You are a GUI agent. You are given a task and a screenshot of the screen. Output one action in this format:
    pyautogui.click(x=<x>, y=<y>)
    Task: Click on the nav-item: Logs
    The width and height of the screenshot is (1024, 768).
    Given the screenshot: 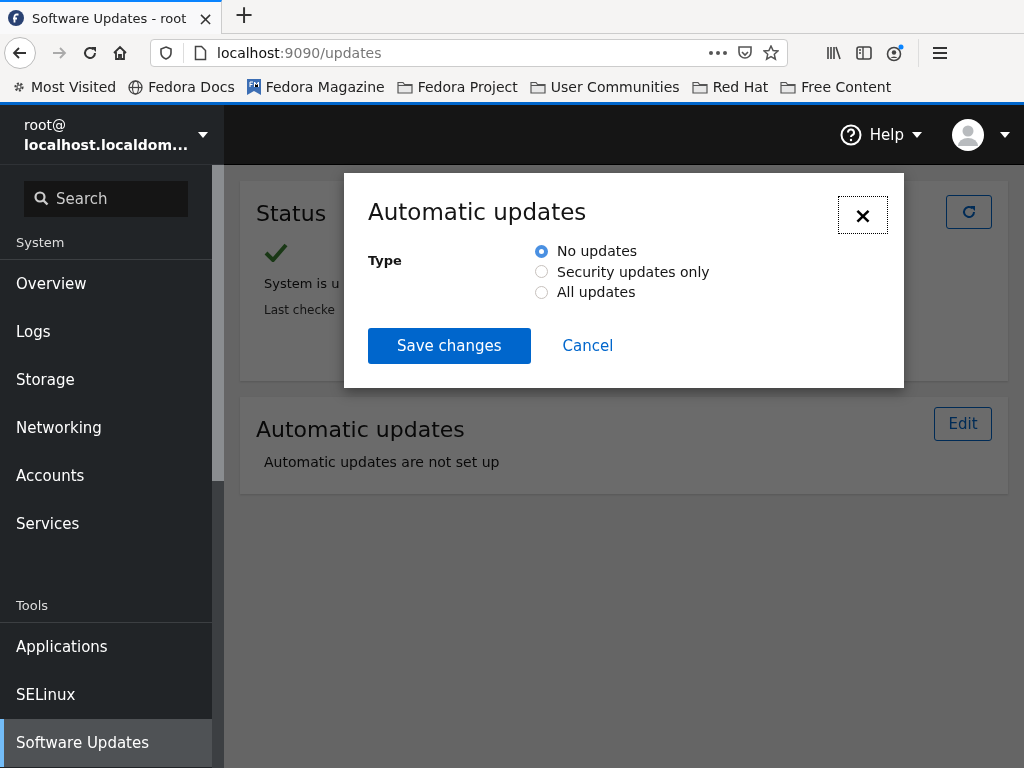 What is the action you would take?
    pyautogui.click(x=106, y=332)
    